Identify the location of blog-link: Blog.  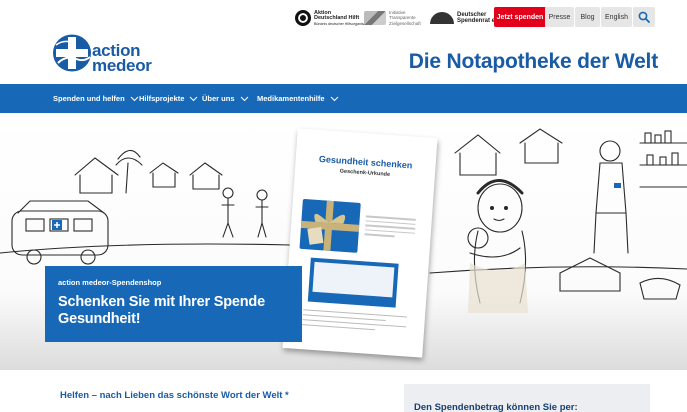
(587, 17).